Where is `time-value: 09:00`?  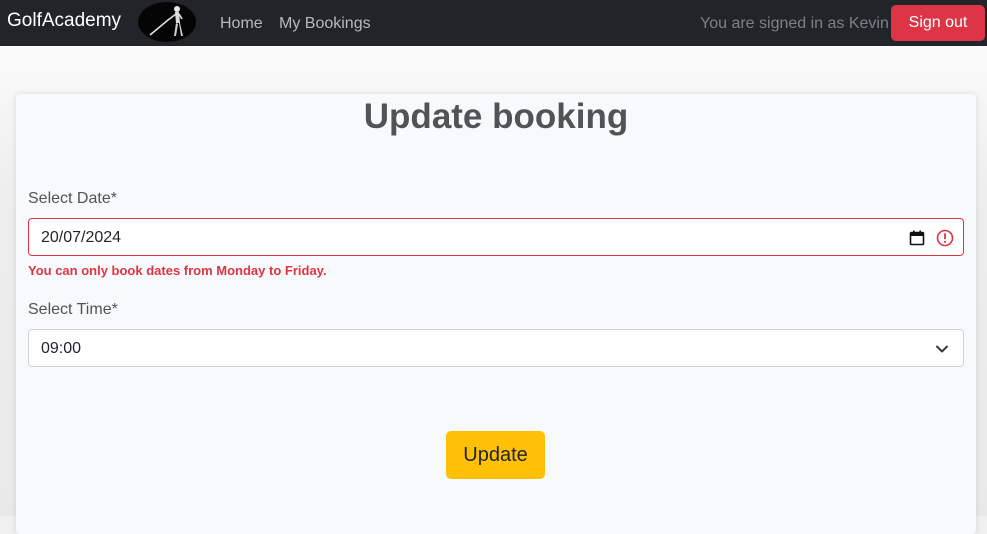
time-value: 09:00 is located at coordinates (61, 348).